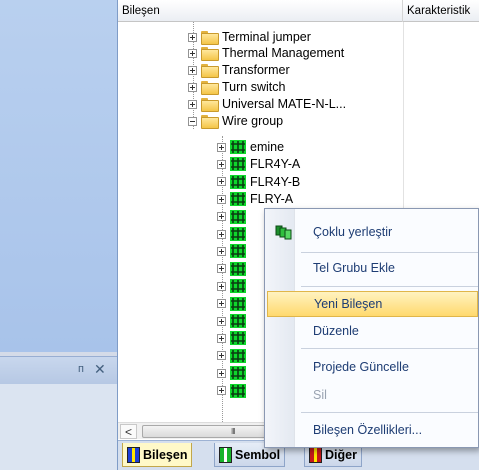  I want to click on tree-node-wire: emine, so click(250, 147).